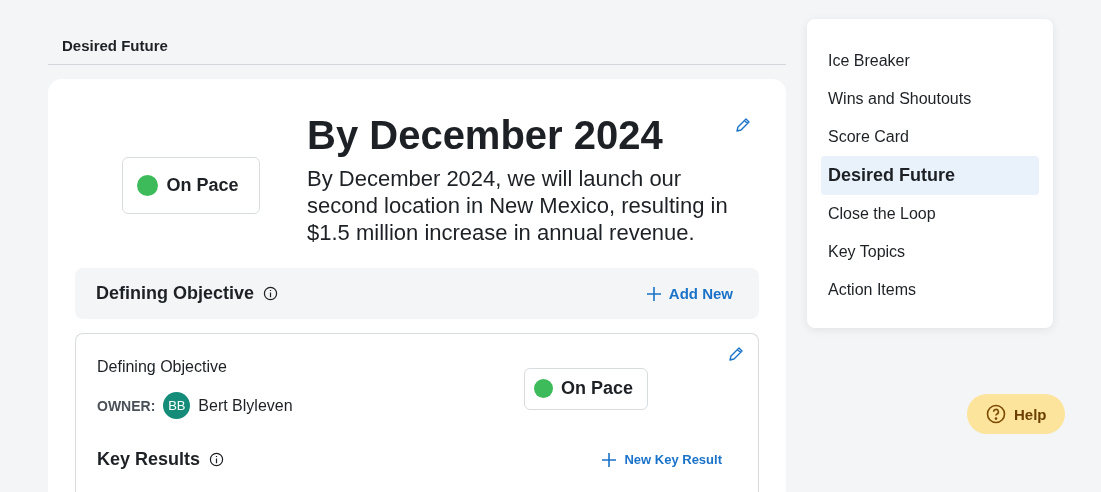  What do you see at coordinates (996, 414) in the screenshot?
I see `help-icon` at bounding box center [996, 414].